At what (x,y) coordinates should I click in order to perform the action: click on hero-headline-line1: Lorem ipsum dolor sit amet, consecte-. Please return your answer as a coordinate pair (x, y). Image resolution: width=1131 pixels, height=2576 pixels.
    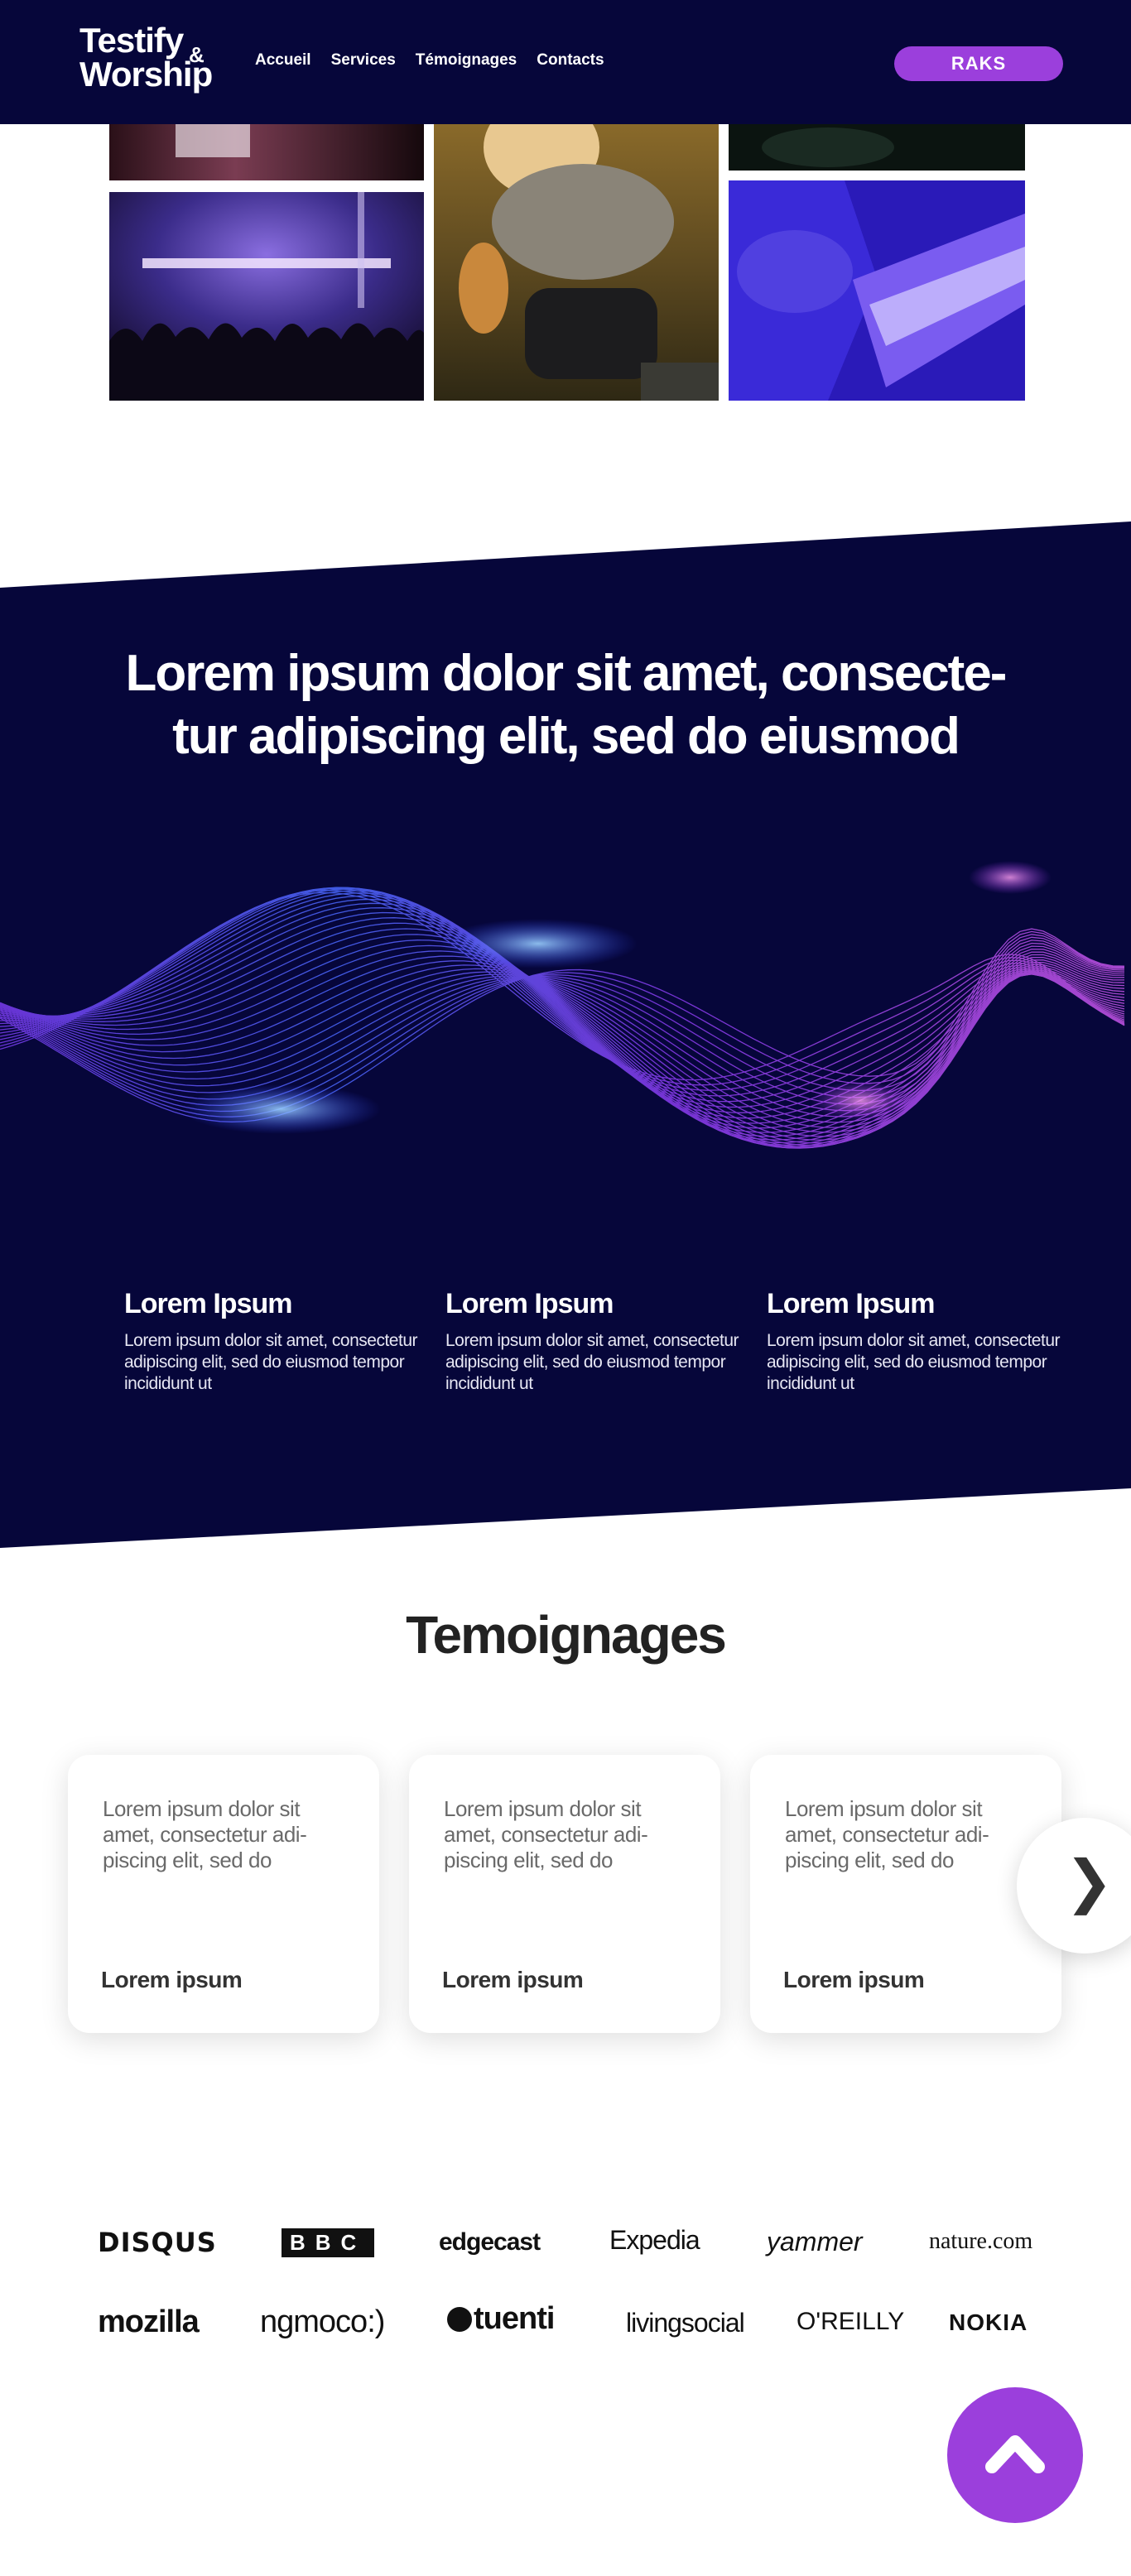
    Looking at the image, I should click on (567, 673).